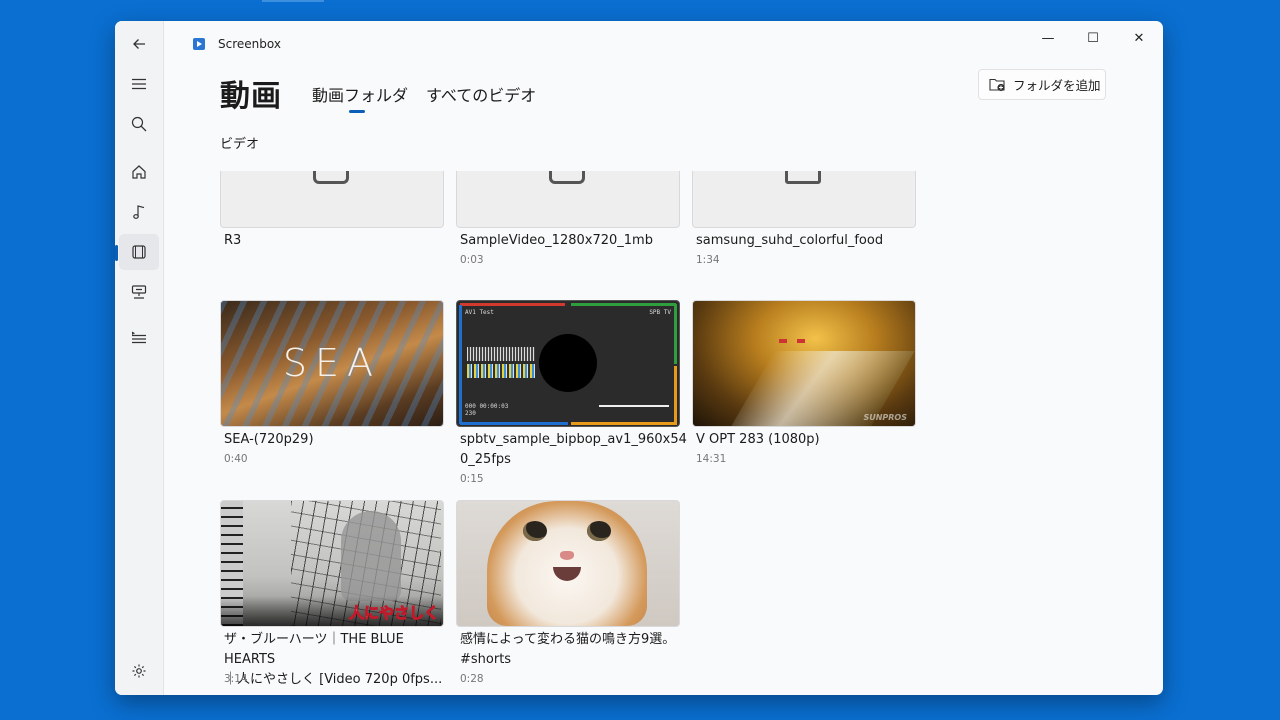  Describe the element at coordinates (332, 563) in the screenshot. I see `video-thumbnail: 人にやさしく` at that location.